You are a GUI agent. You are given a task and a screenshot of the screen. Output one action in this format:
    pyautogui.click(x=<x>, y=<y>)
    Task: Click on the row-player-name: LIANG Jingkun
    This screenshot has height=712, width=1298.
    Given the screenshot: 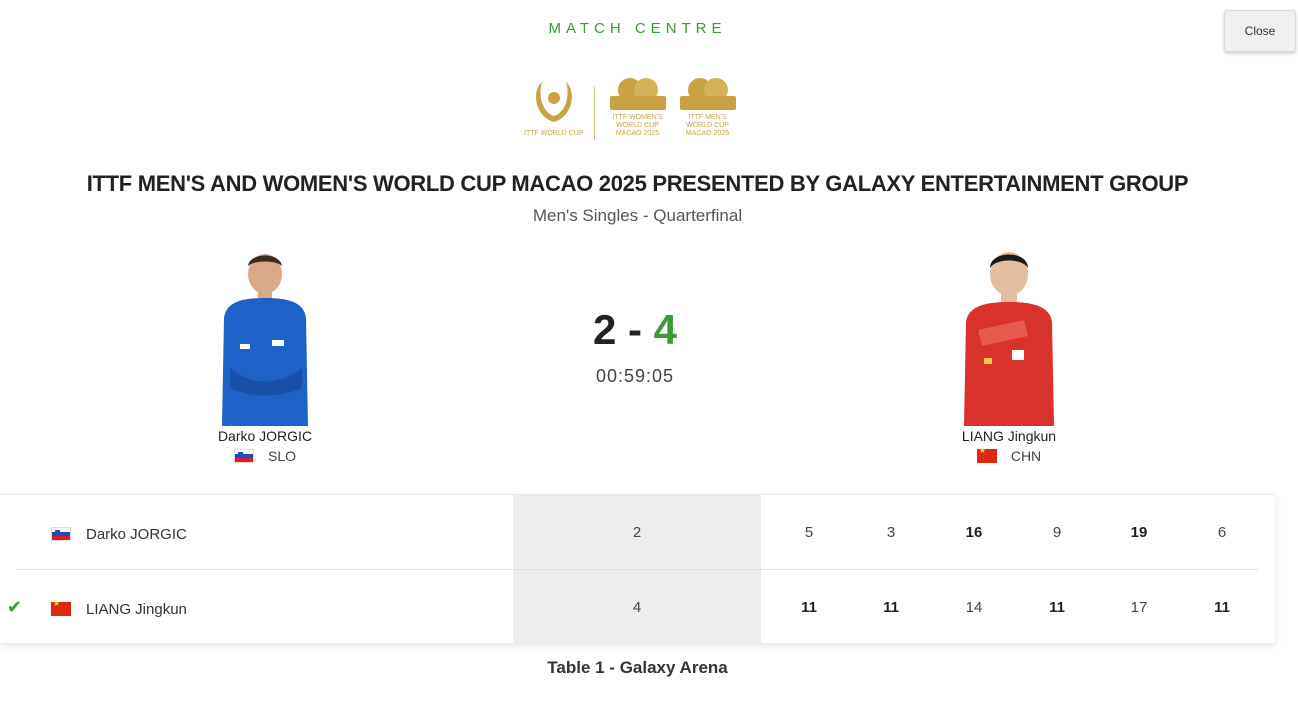 What is the action you would take?
    pyautogui.click(x=136, y=609)
    